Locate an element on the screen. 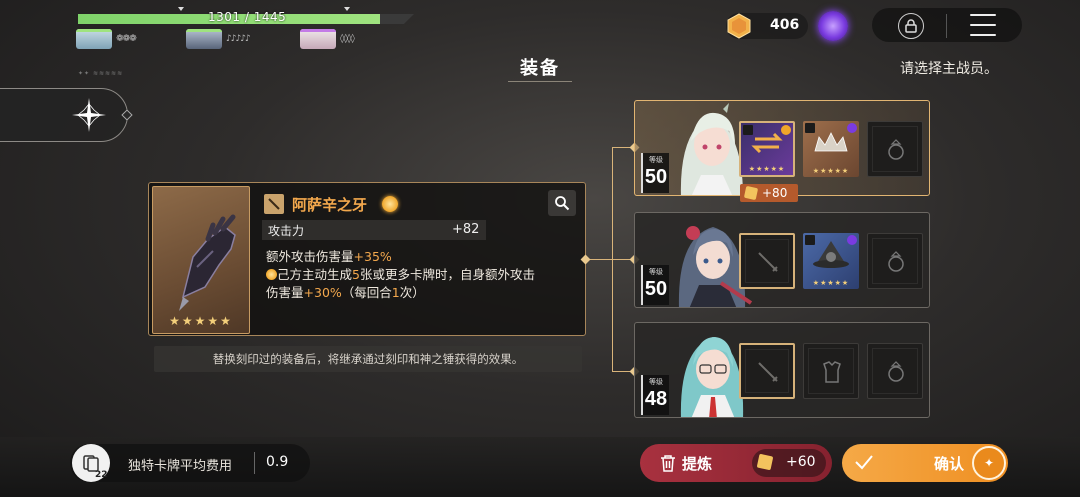 This screenshot has width=1080, height=497. left-side-tab is located at coordinates (64, 115).